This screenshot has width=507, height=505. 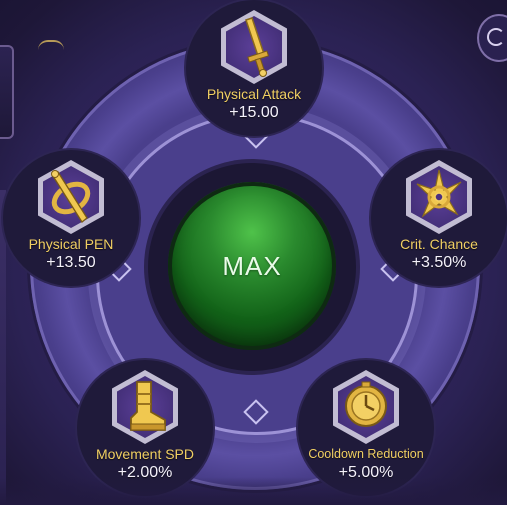 I want to click on stat-value: +15.00, so click(x=254, y=112).